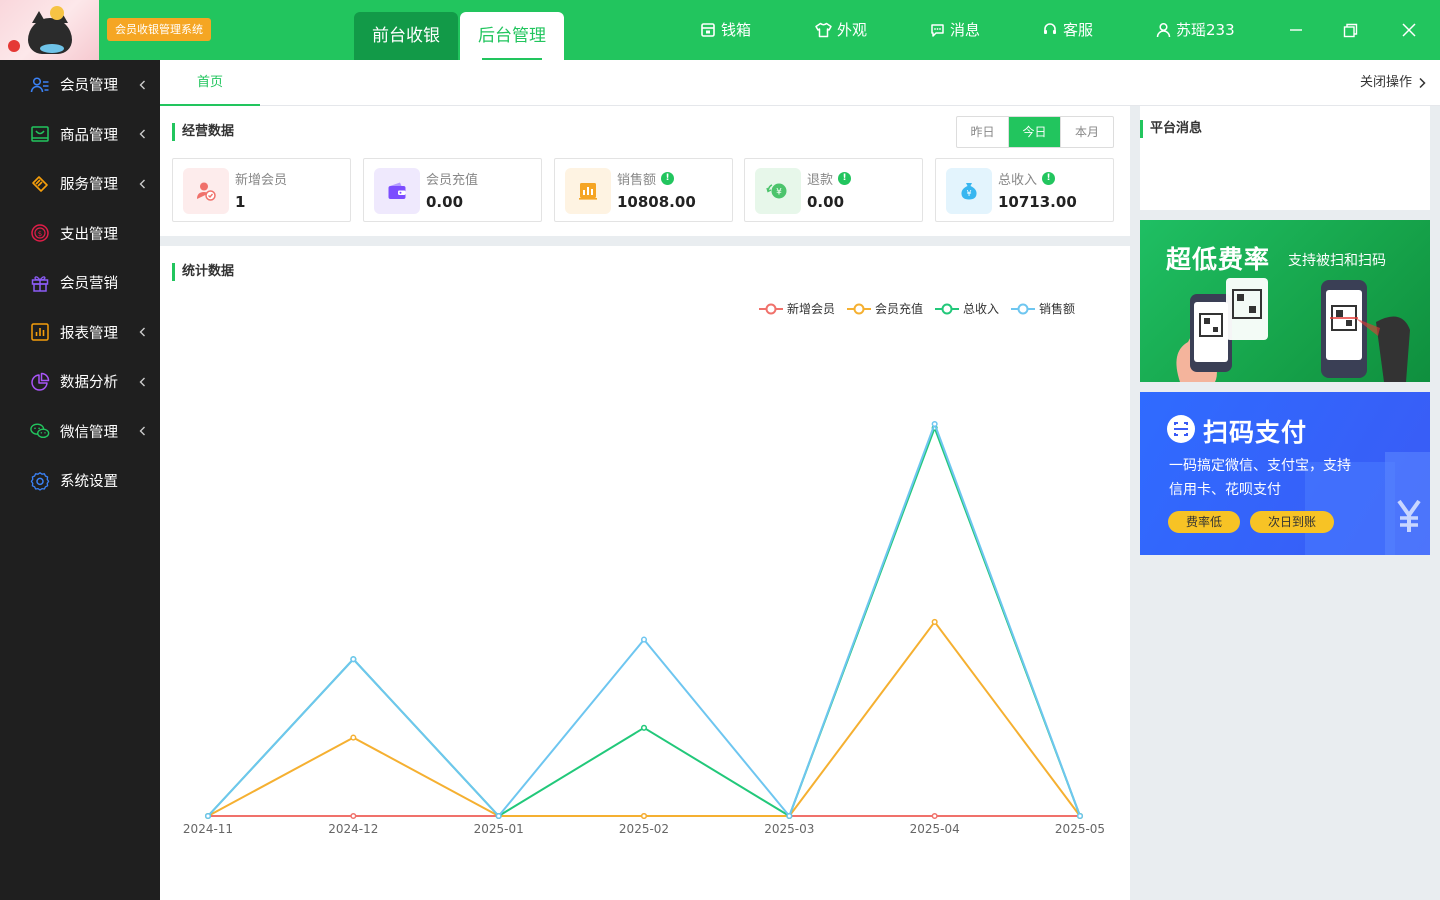  I want to click on tab-front-cashier: 前台收银, so click(406, 36).